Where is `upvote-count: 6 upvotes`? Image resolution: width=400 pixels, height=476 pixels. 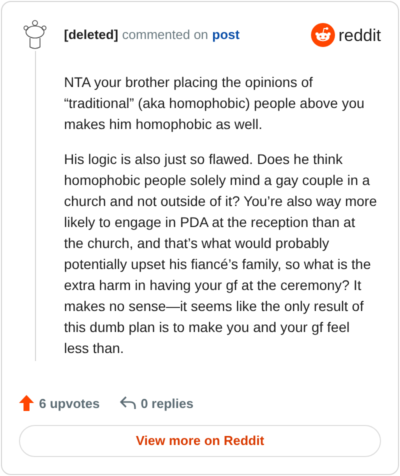 upvote-count: 6 upvotes is located at coordinates (69, 403).